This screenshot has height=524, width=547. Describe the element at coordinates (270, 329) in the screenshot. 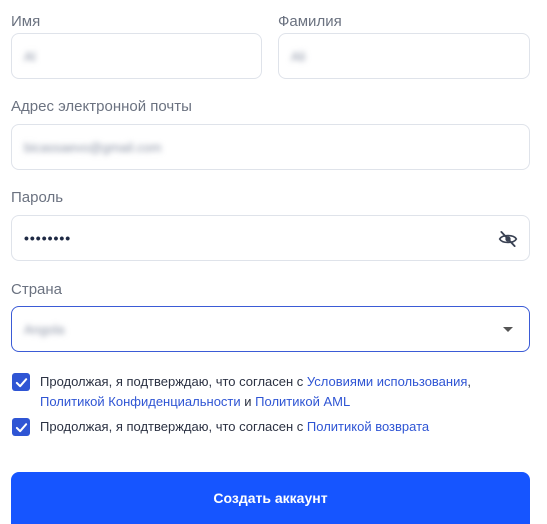

I see `country-select: Angola` at that location.